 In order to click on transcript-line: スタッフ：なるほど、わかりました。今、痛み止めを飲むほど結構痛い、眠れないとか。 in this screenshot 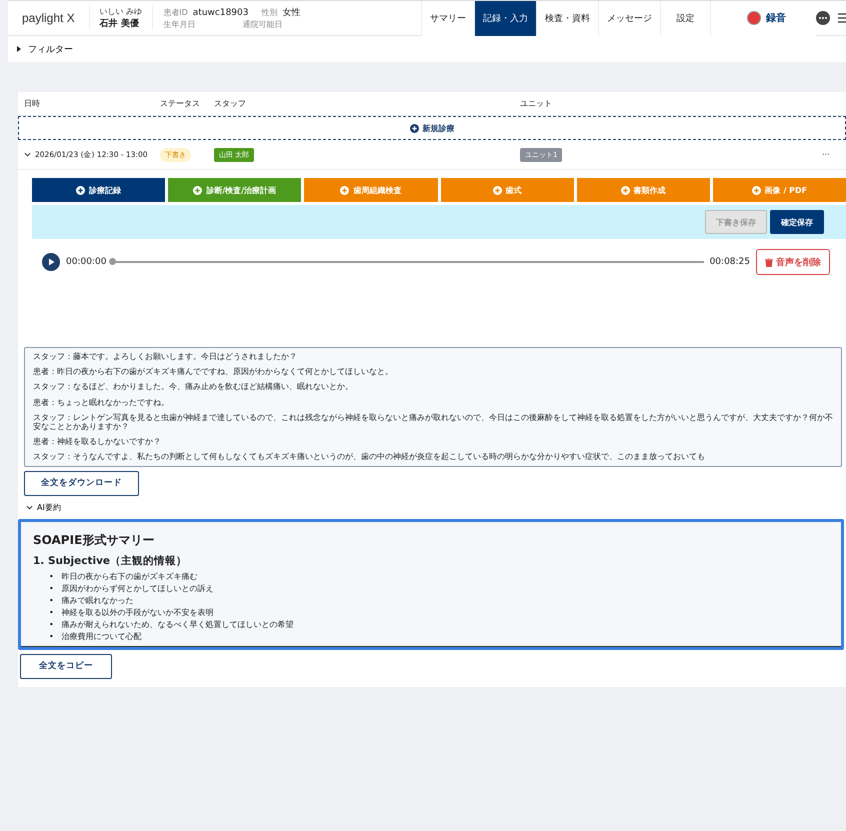, I will do `click(193, 387)`.